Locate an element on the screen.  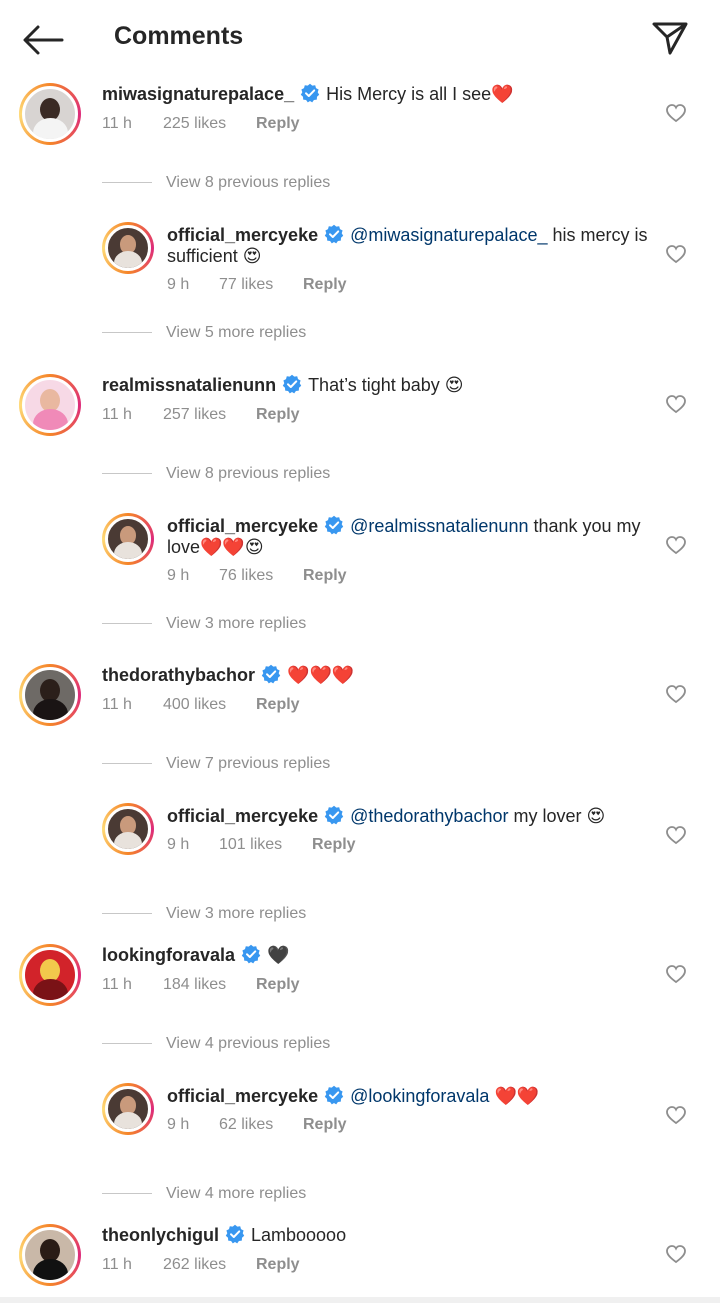
reply-likes: 101 likes is located at coordinates (250, 845).